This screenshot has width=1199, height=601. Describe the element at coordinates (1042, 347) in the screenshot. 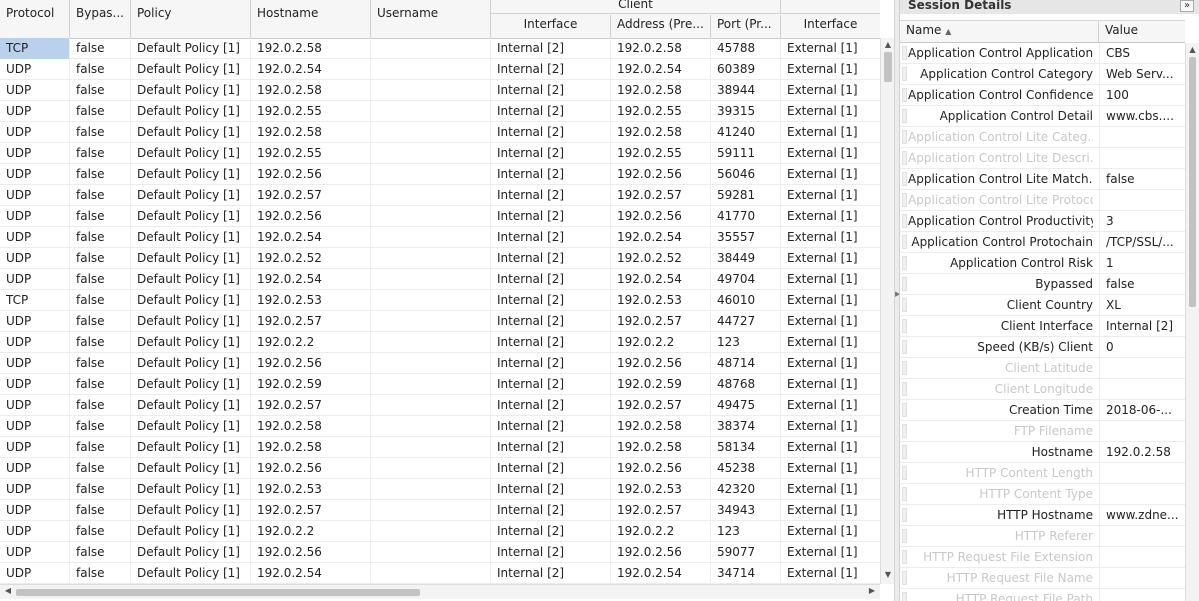

I see `details-row: Speed (KB/s) Client 0` at that location.